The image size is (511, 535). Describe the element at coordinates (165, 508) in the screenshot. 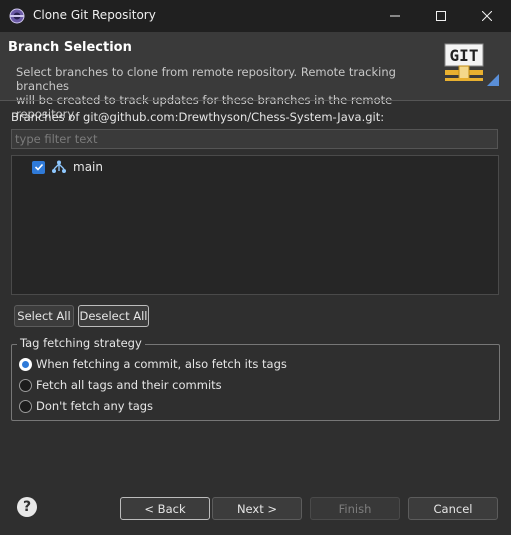

I see `back-button: < Back` at that location.